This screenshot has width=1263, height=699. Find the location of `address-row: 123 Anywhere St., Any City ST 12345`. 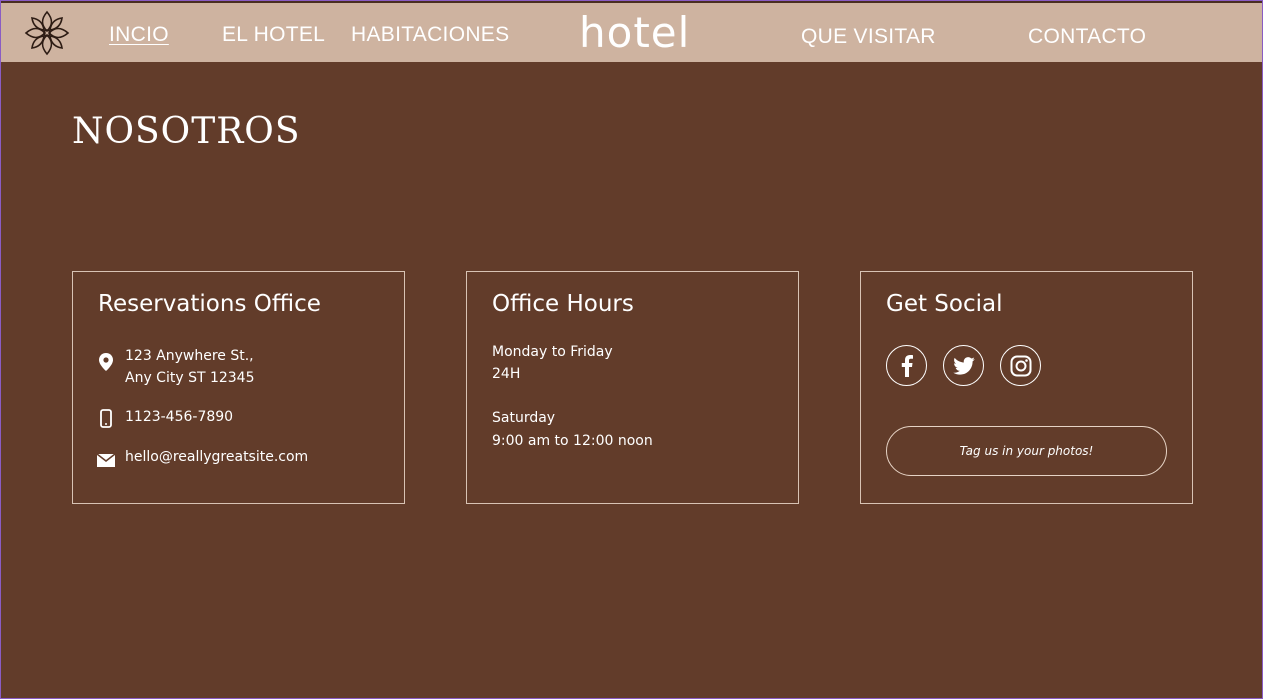

address-row: 123 Anywhere St., Any City ST 12345 is located at coordinates (176, 368).